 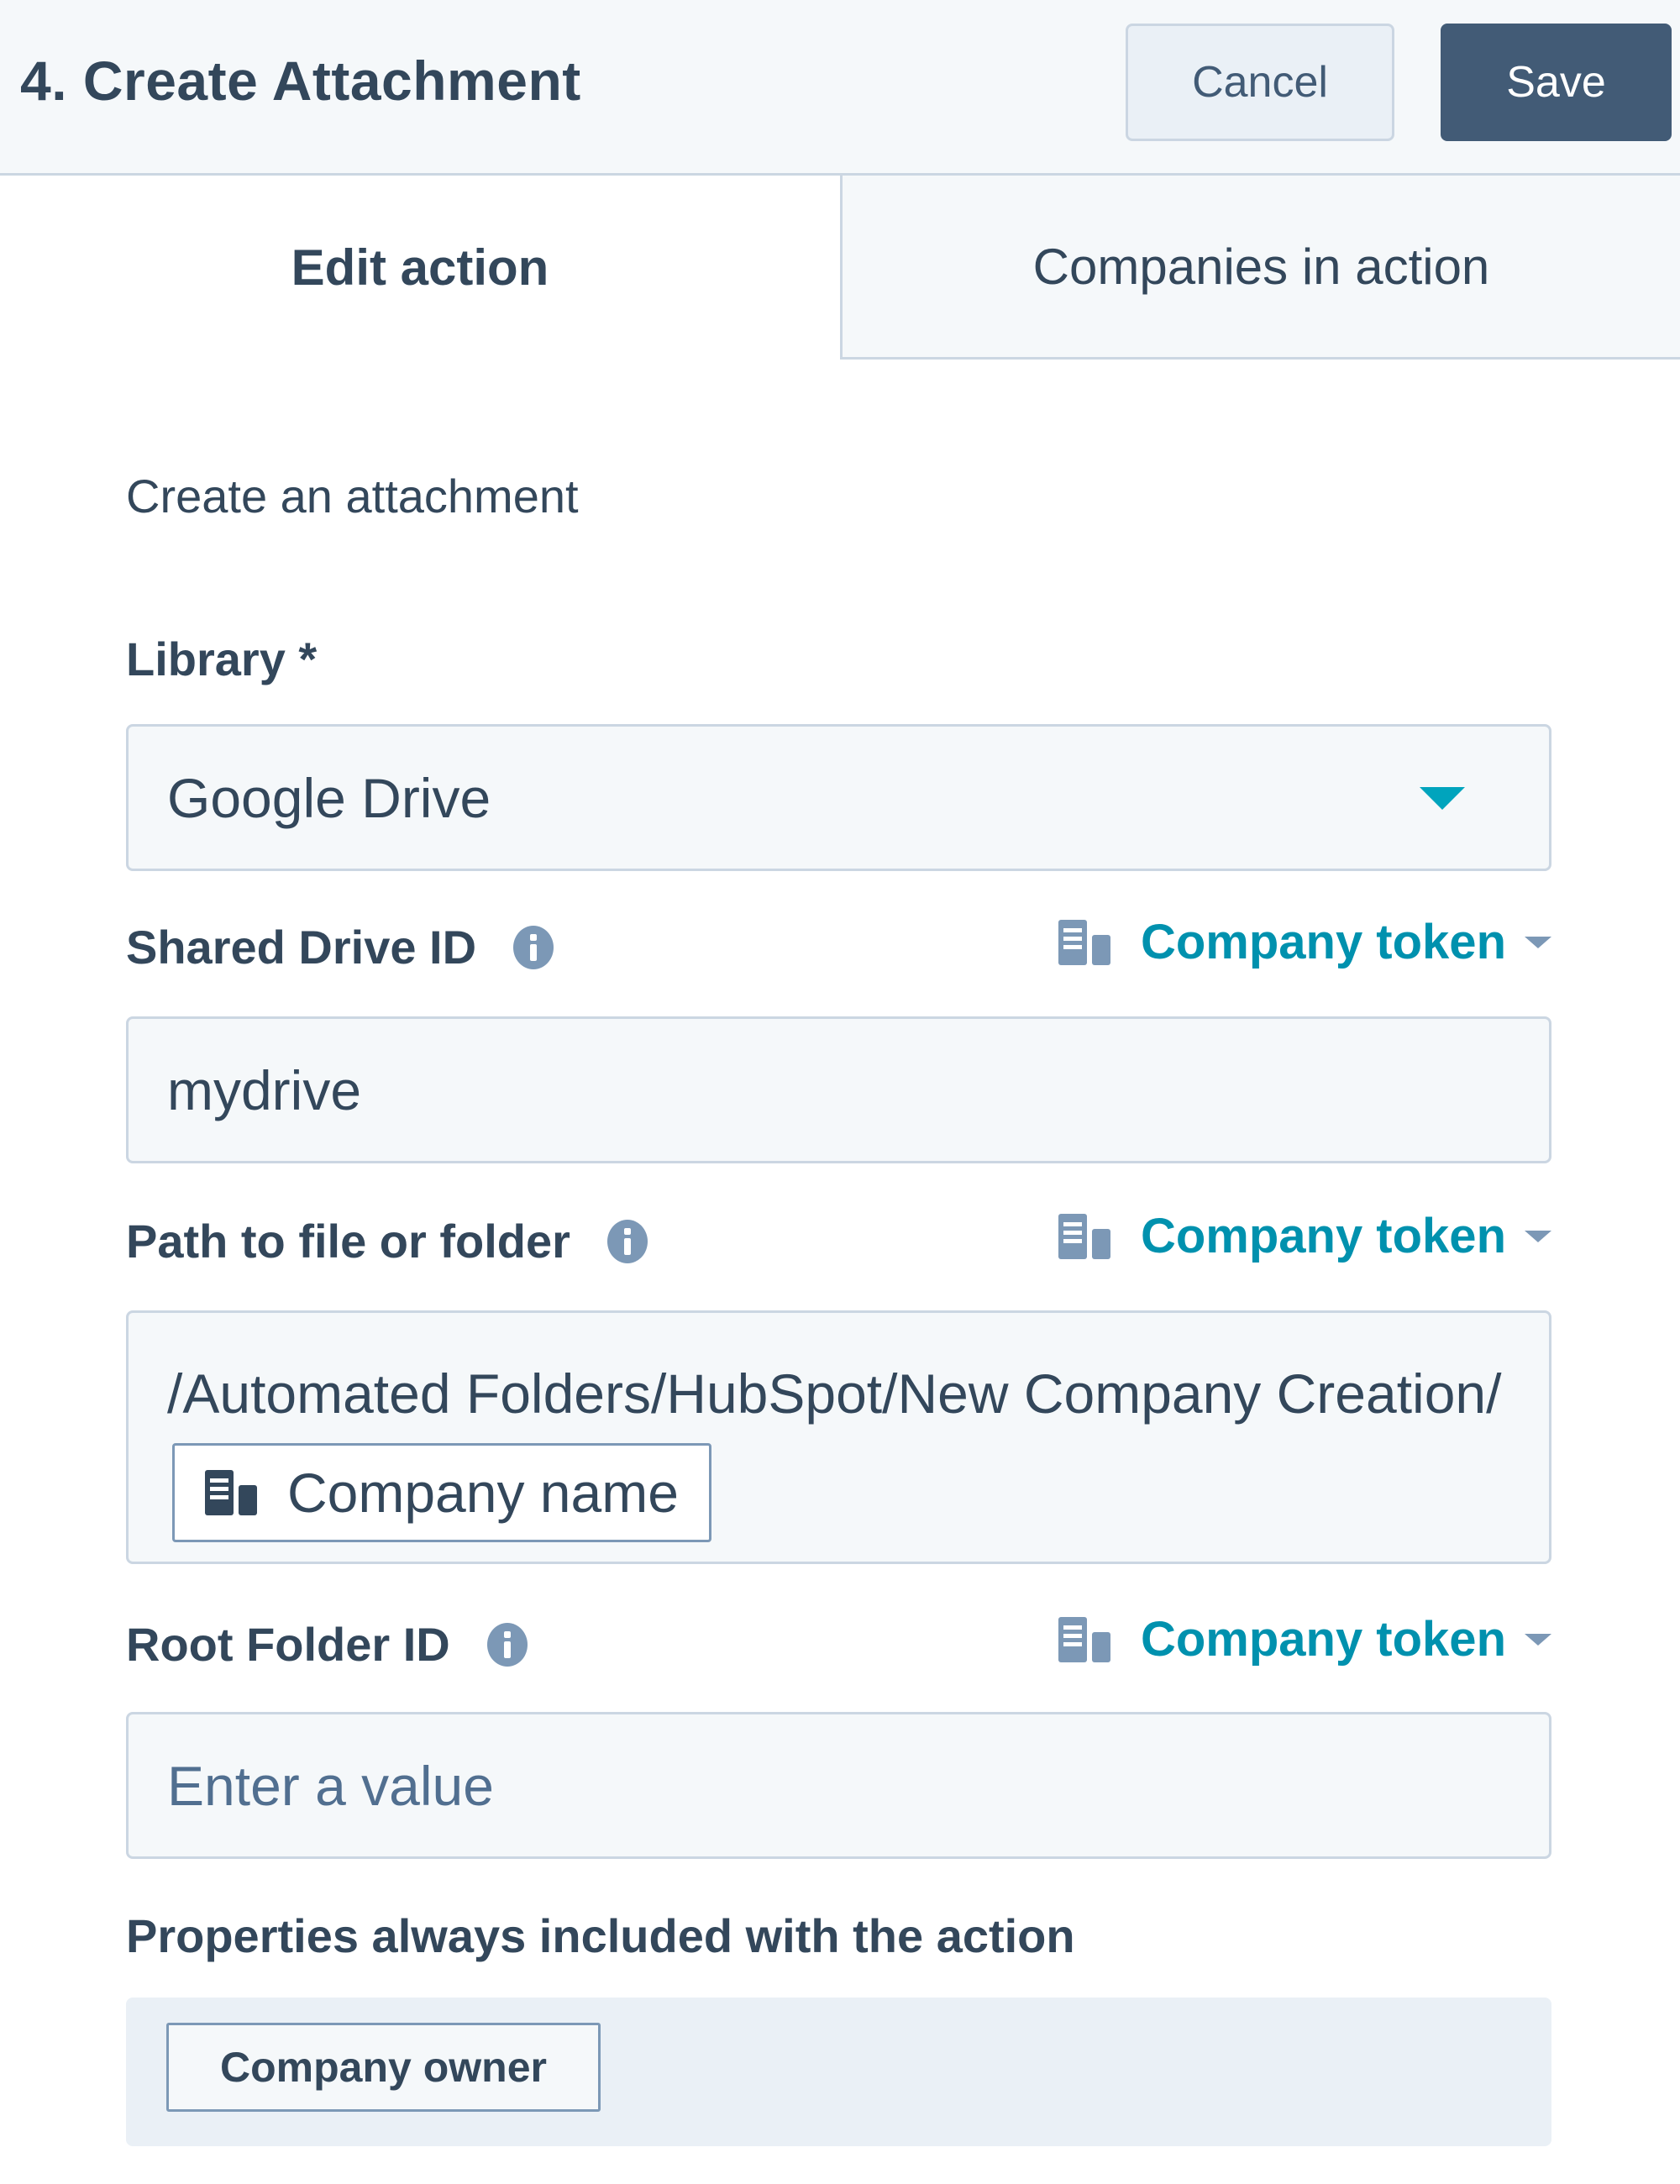 What do you see at coordinates (420, 268) in the screenshot?
I see `tab-edit-action: Edit action` at bounding box center [420, 268].